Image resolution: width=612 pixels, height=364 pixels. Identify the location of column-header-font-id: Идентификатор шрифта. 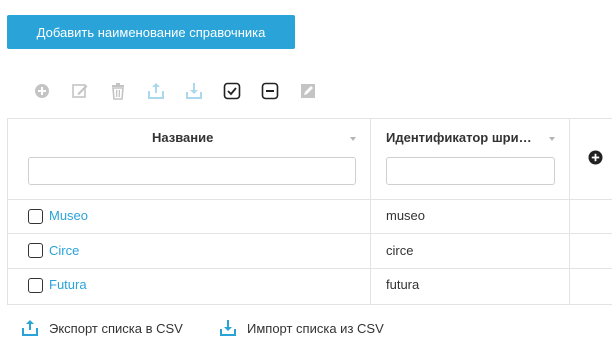
(460, 137).